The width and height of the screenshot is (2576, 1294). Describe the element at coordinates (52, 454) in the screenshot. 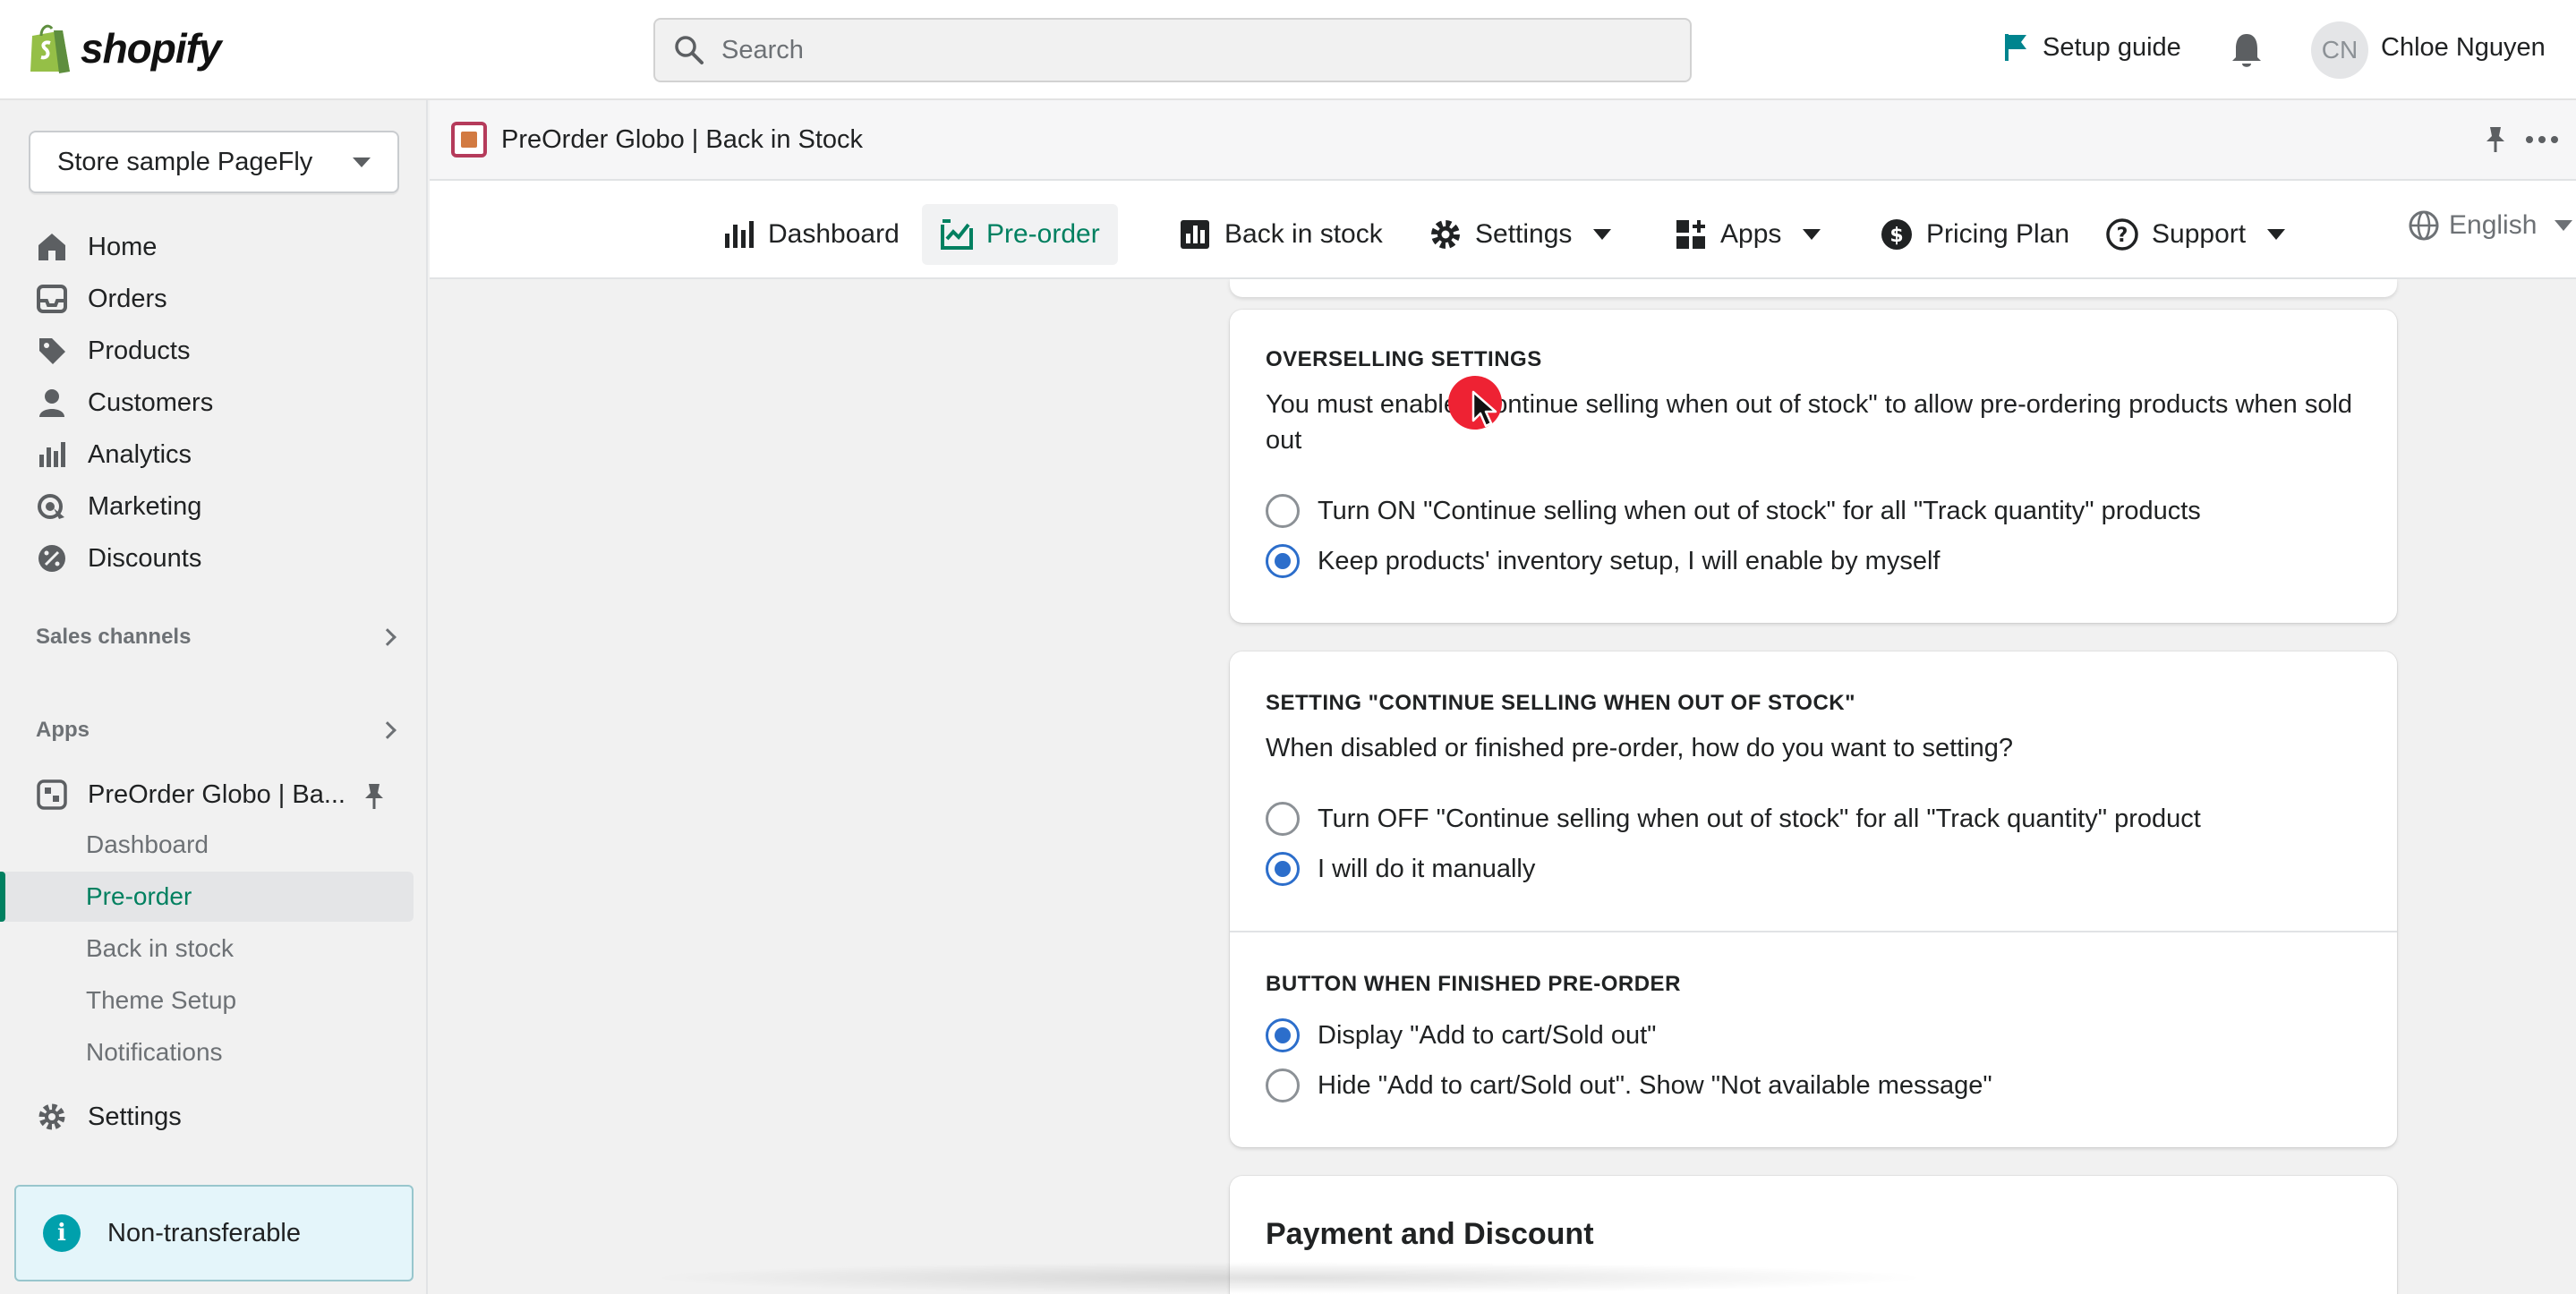

I see `bar-chart-icon` at that location.